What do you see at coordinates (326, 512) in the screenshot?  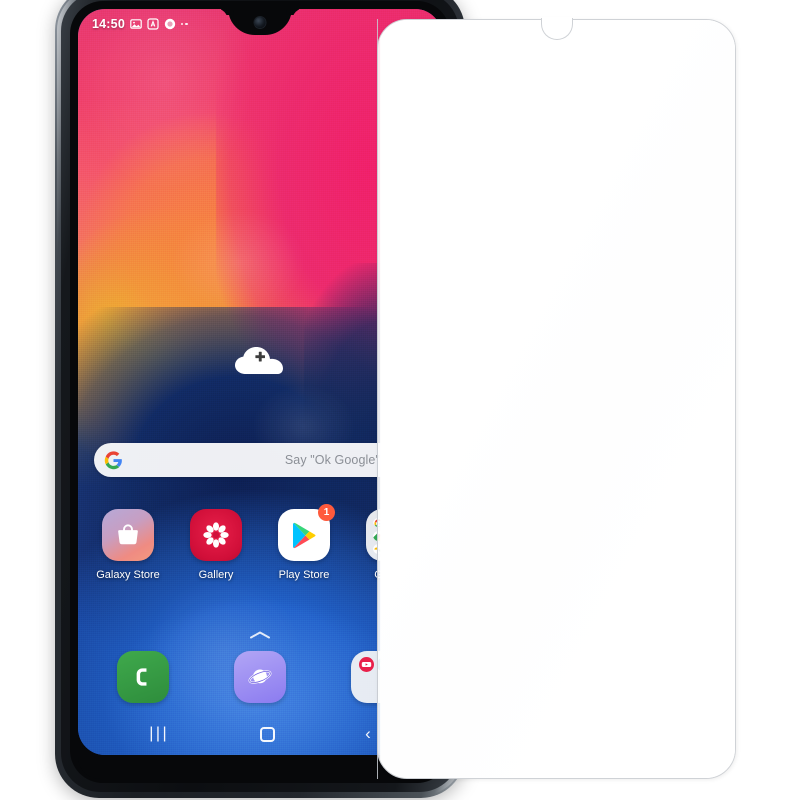 I see `badge-count: 1` at bounding box center [326, 512].